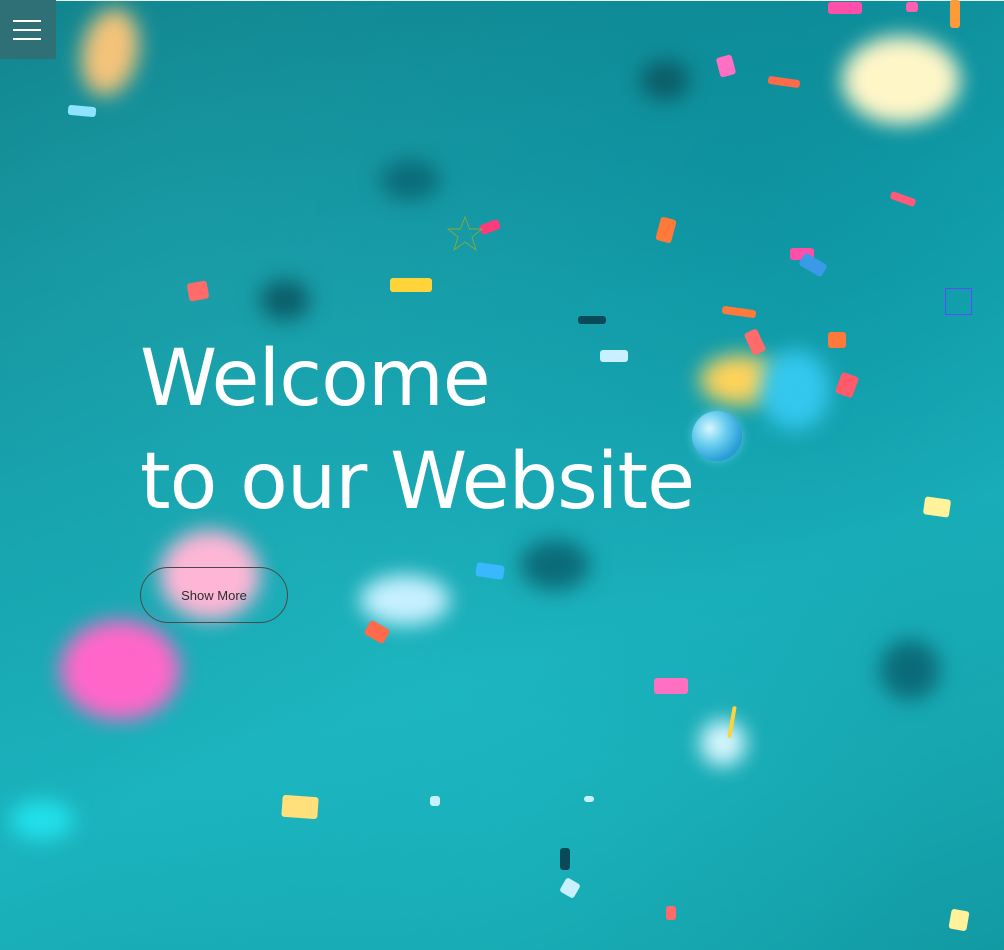 The width and height of the screenshot is (1004, 950). I want to click on top-divider, so click(502, 0).